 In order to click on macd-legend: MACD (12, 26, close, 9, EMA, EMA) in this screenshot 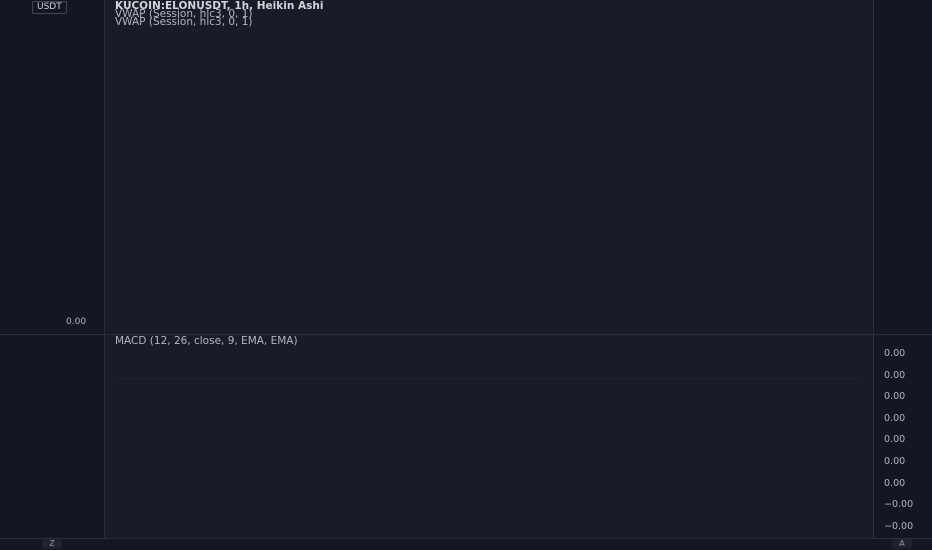, I will do `click(206, 341)`.